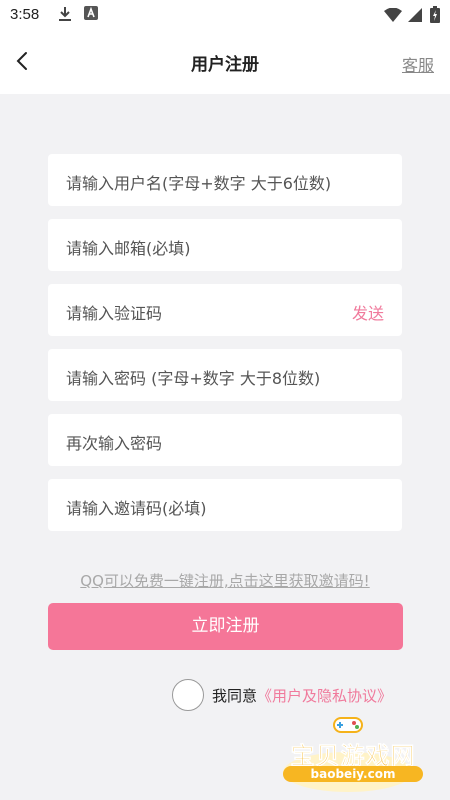 This screenshot has height=800, width=450. What do you see at coordinates (348, 725) in the screenshot?
I see `gamepad-icon` at bounding box center [348, 725].